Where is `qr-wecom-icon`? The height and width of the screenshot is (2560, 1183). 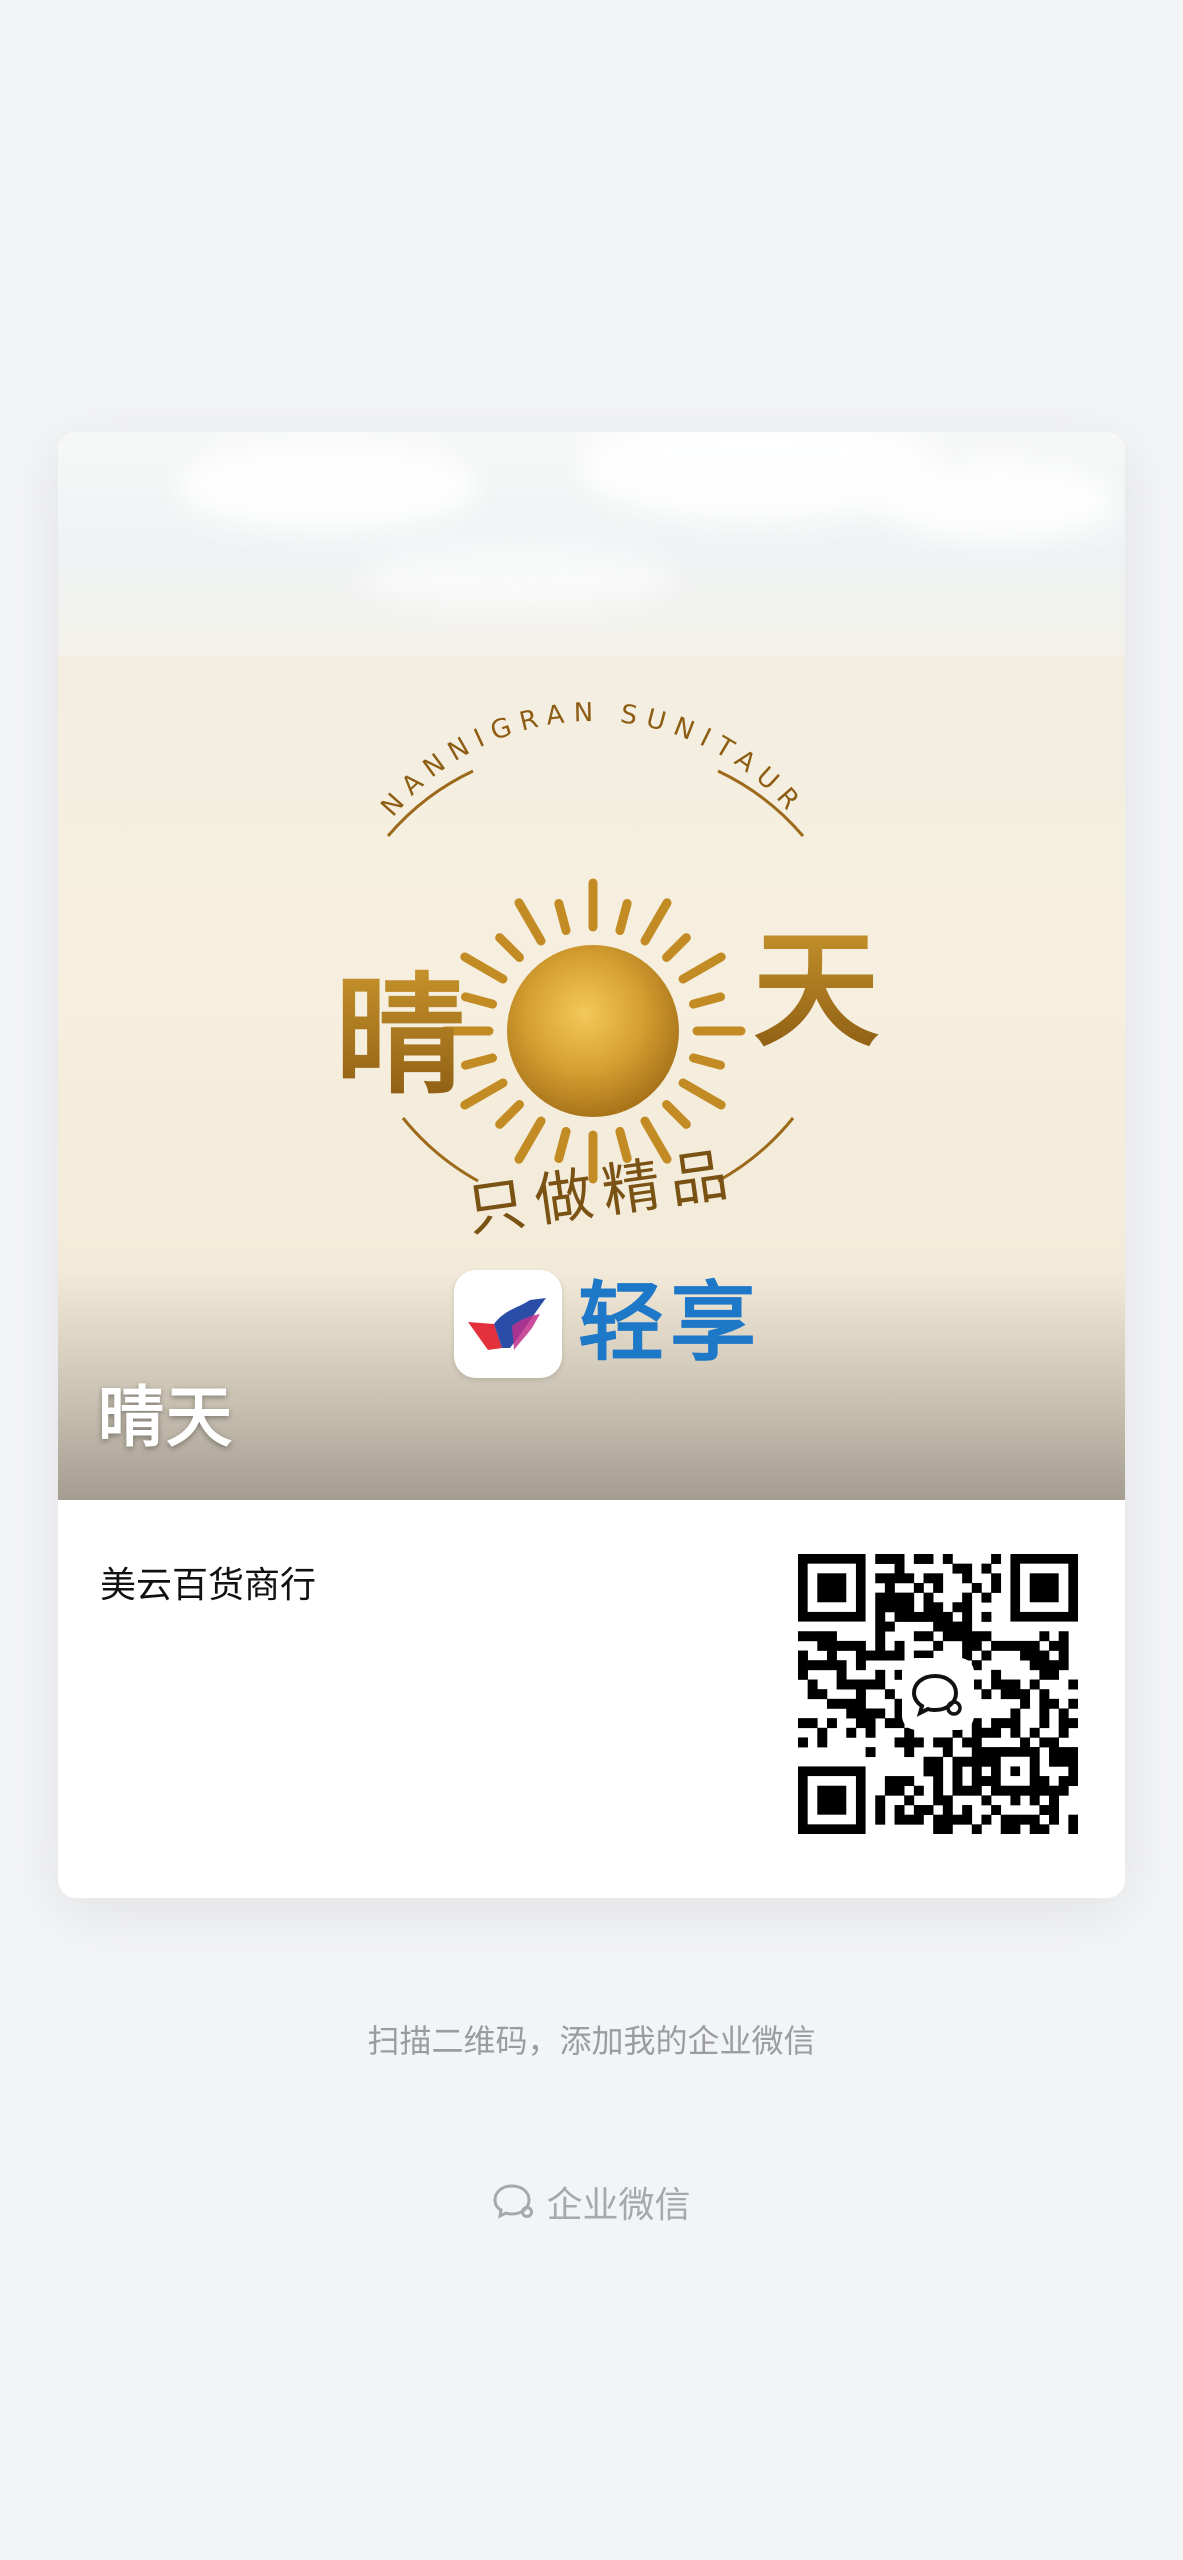
qr-wecom-icon is located at coordinates (938, 1694).